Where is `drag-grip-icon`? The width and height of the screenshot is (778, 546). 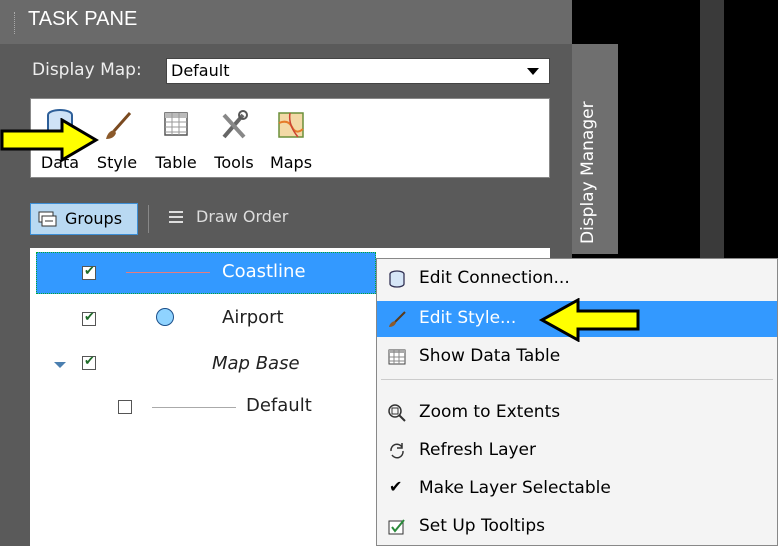
drag-grip-icon is located at coordinates (16, 23).